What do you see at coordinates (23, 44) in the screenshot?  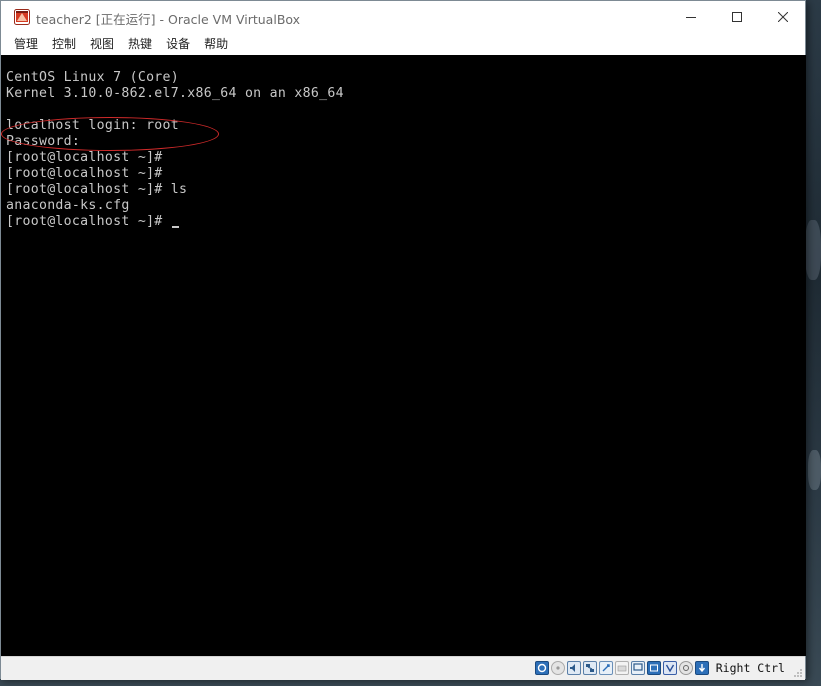 I see `menu-manage: 管理` at bounding box center [23, 44].